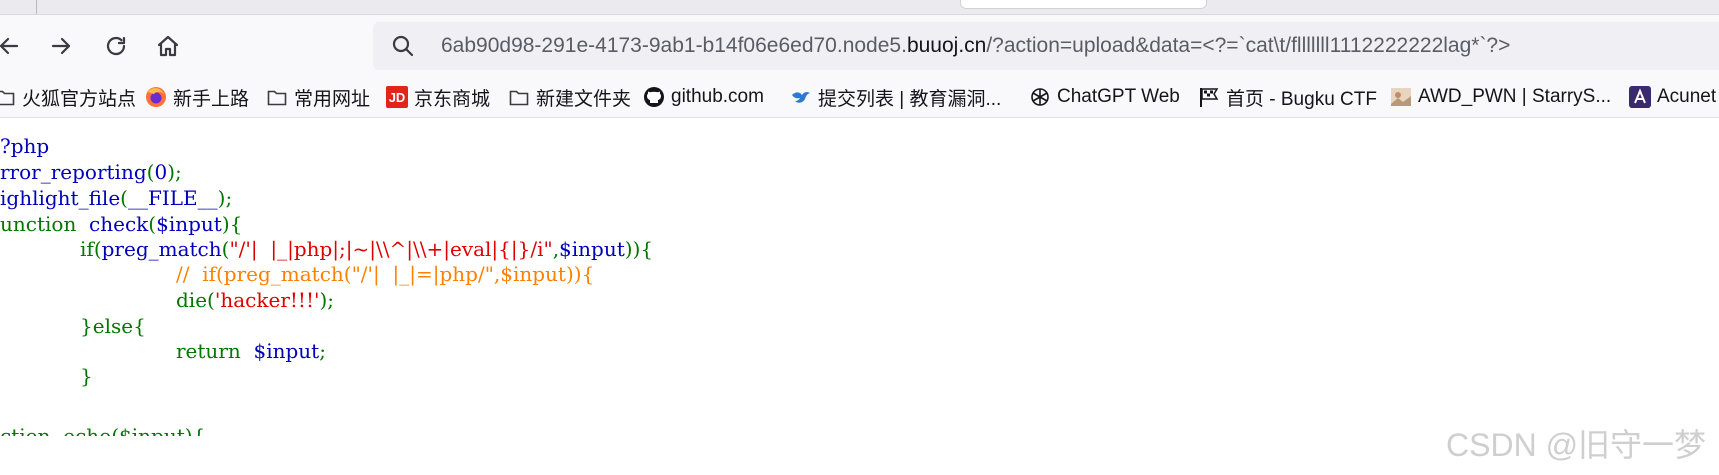 This screenshot has width=1719, height=475. What do you see at coordinates (60, 198) in the screenshot?
I see `code-token: ighlight_file` at bounding box center [60, 198].